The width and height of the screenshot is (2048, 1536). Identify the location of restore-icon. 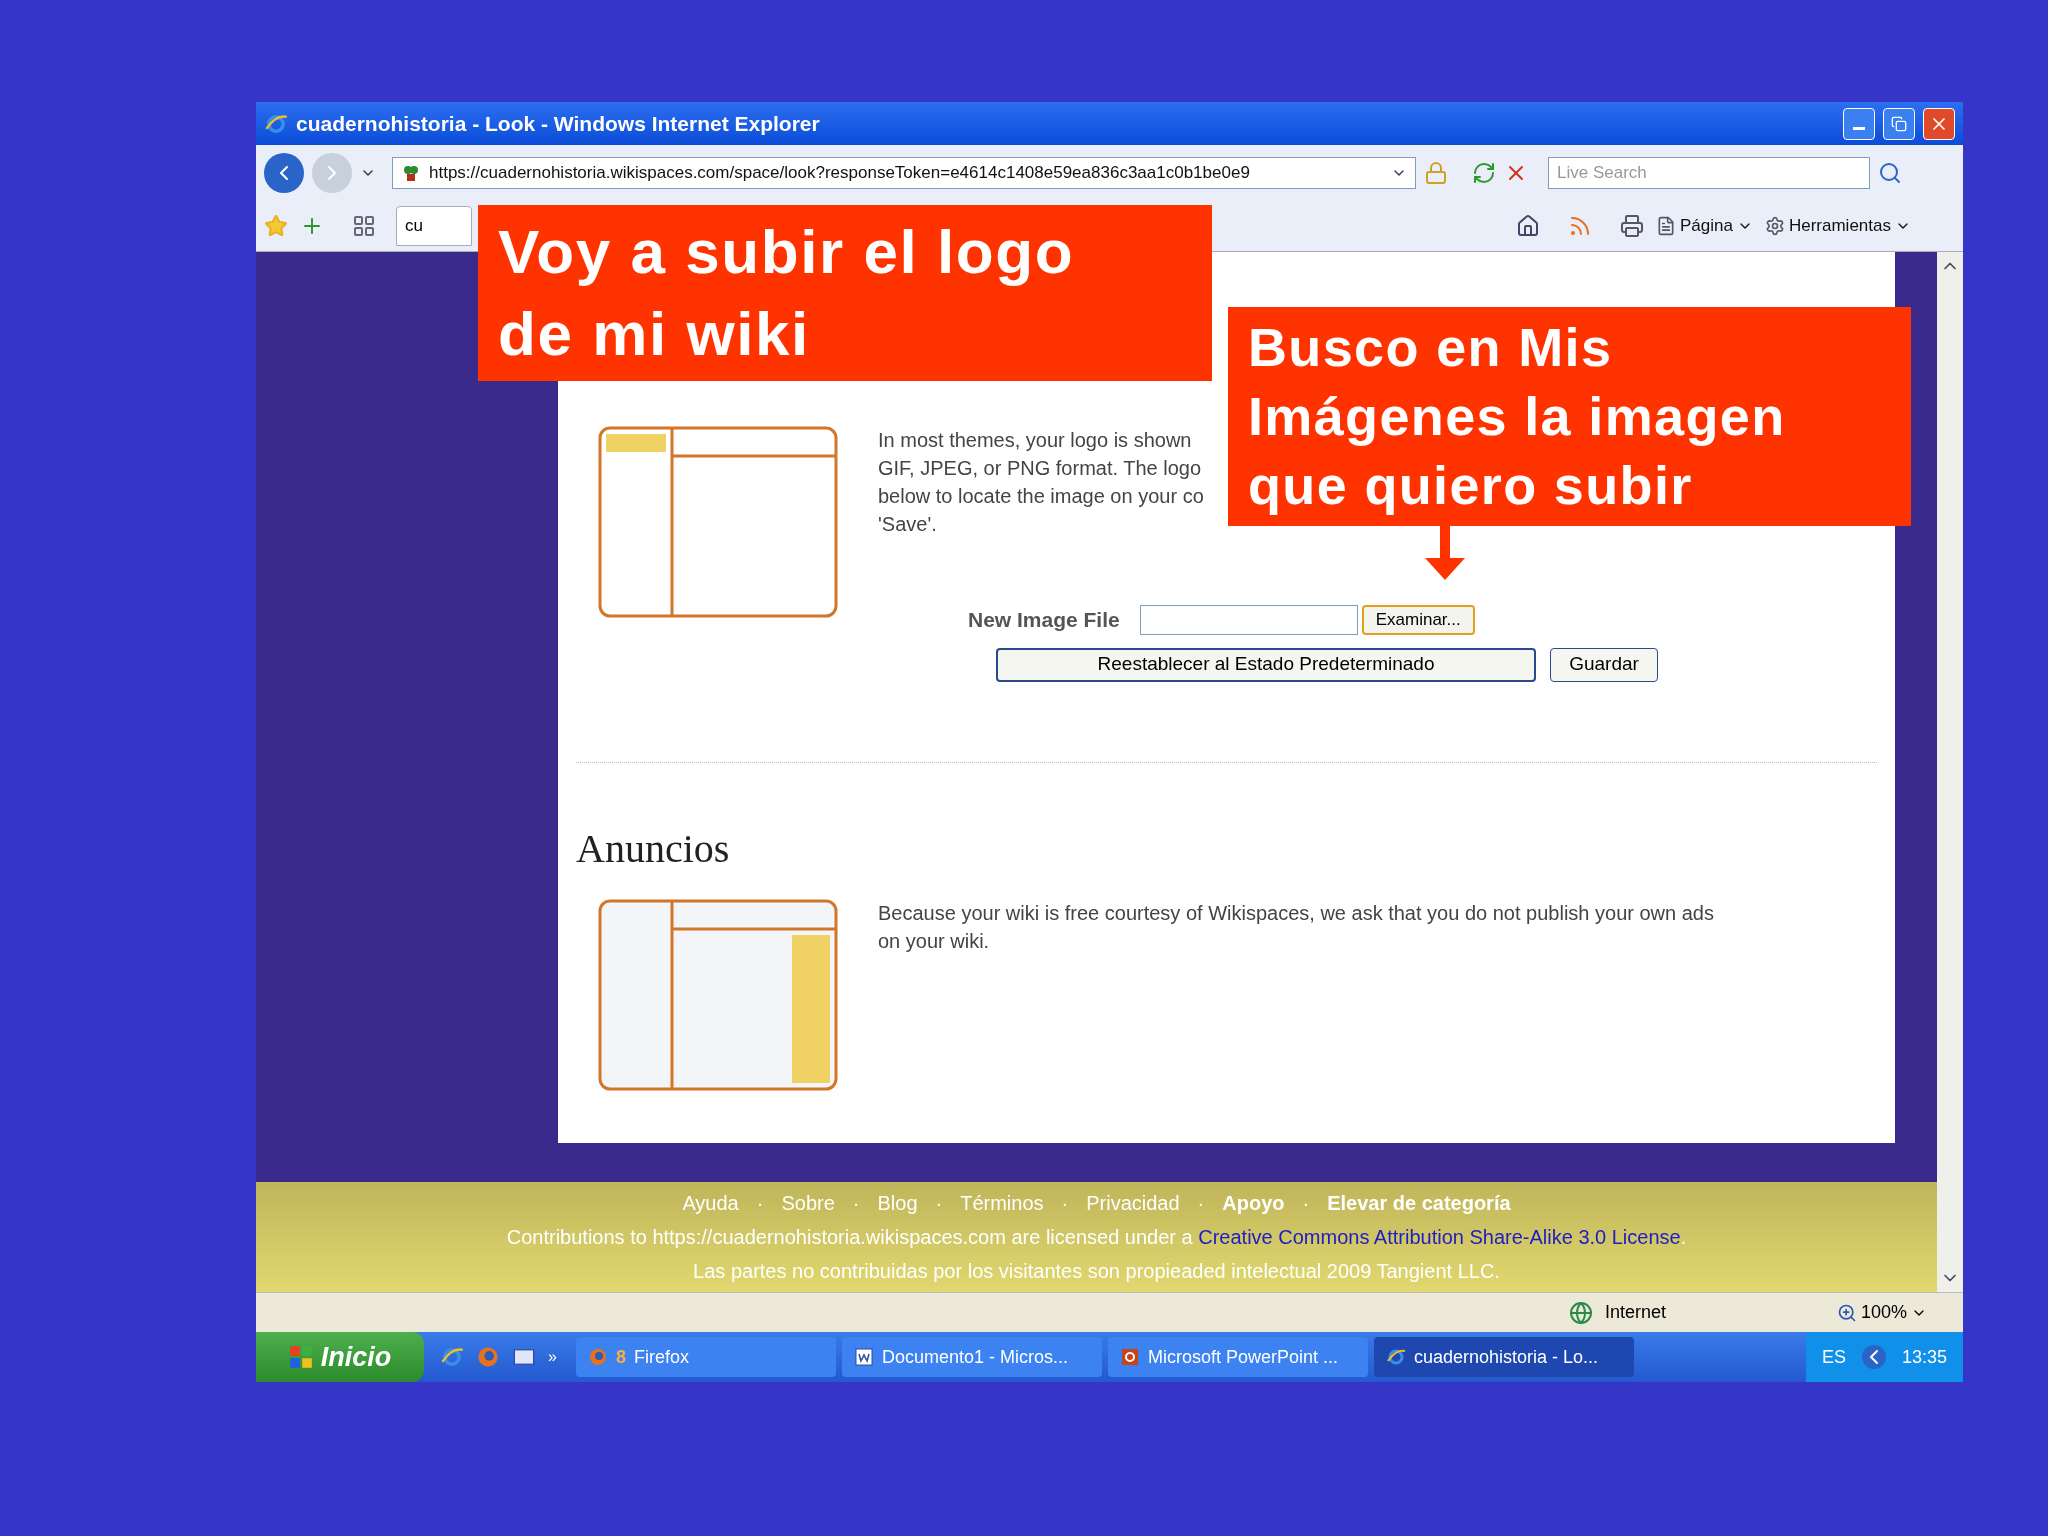
(1899, 123).